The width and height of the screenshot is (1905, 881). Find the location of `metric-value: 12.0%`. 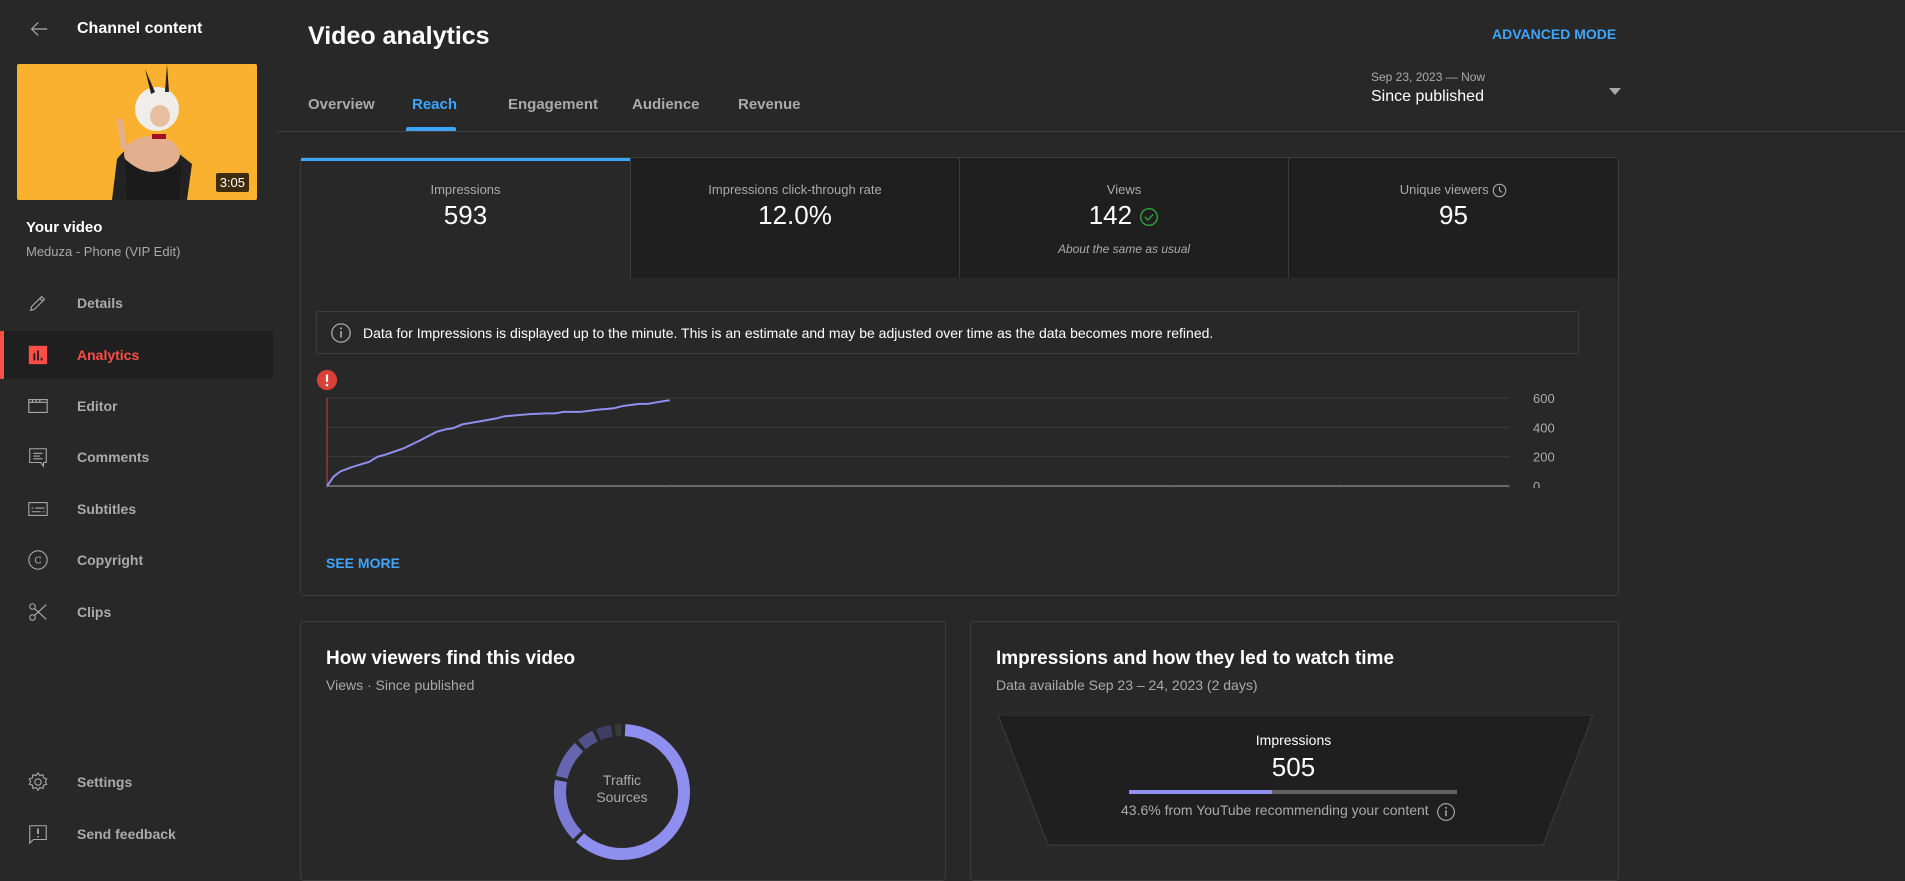

metric-value: 12.0% is located at coordinates (795, 215).